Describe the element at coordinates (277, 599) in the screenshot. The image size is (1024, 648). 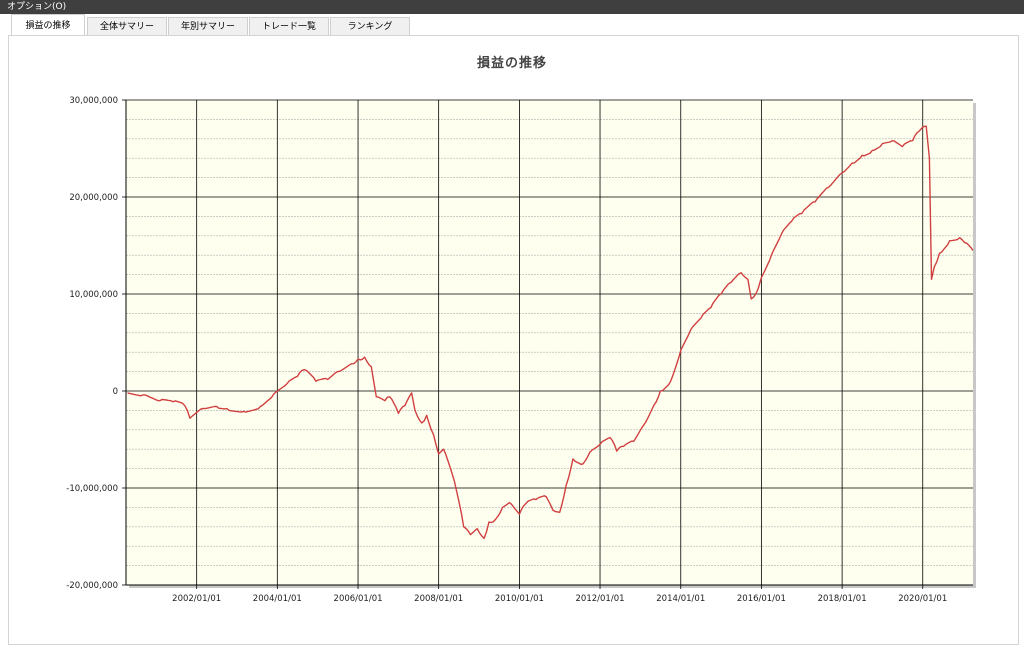
I see `x-tick-label: 2004/01/01` at that location.